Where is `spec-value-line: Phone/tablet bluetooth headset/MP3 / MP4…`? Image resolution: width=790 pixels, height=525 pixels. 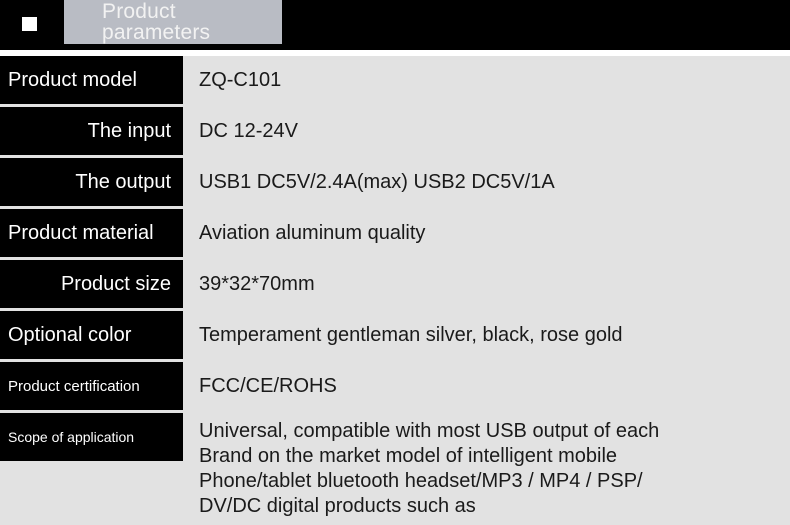
spec-value-line: Phone/tablet bluetooth headset/MP3 / MP4… is located at coordinates (421, 481).